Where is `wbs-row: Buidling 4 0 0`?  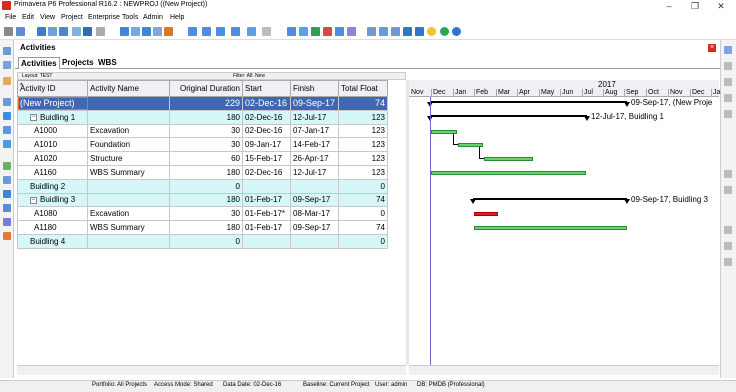 wbs-row: Buidling 4 0 0 is located at coordinates (202, 241).